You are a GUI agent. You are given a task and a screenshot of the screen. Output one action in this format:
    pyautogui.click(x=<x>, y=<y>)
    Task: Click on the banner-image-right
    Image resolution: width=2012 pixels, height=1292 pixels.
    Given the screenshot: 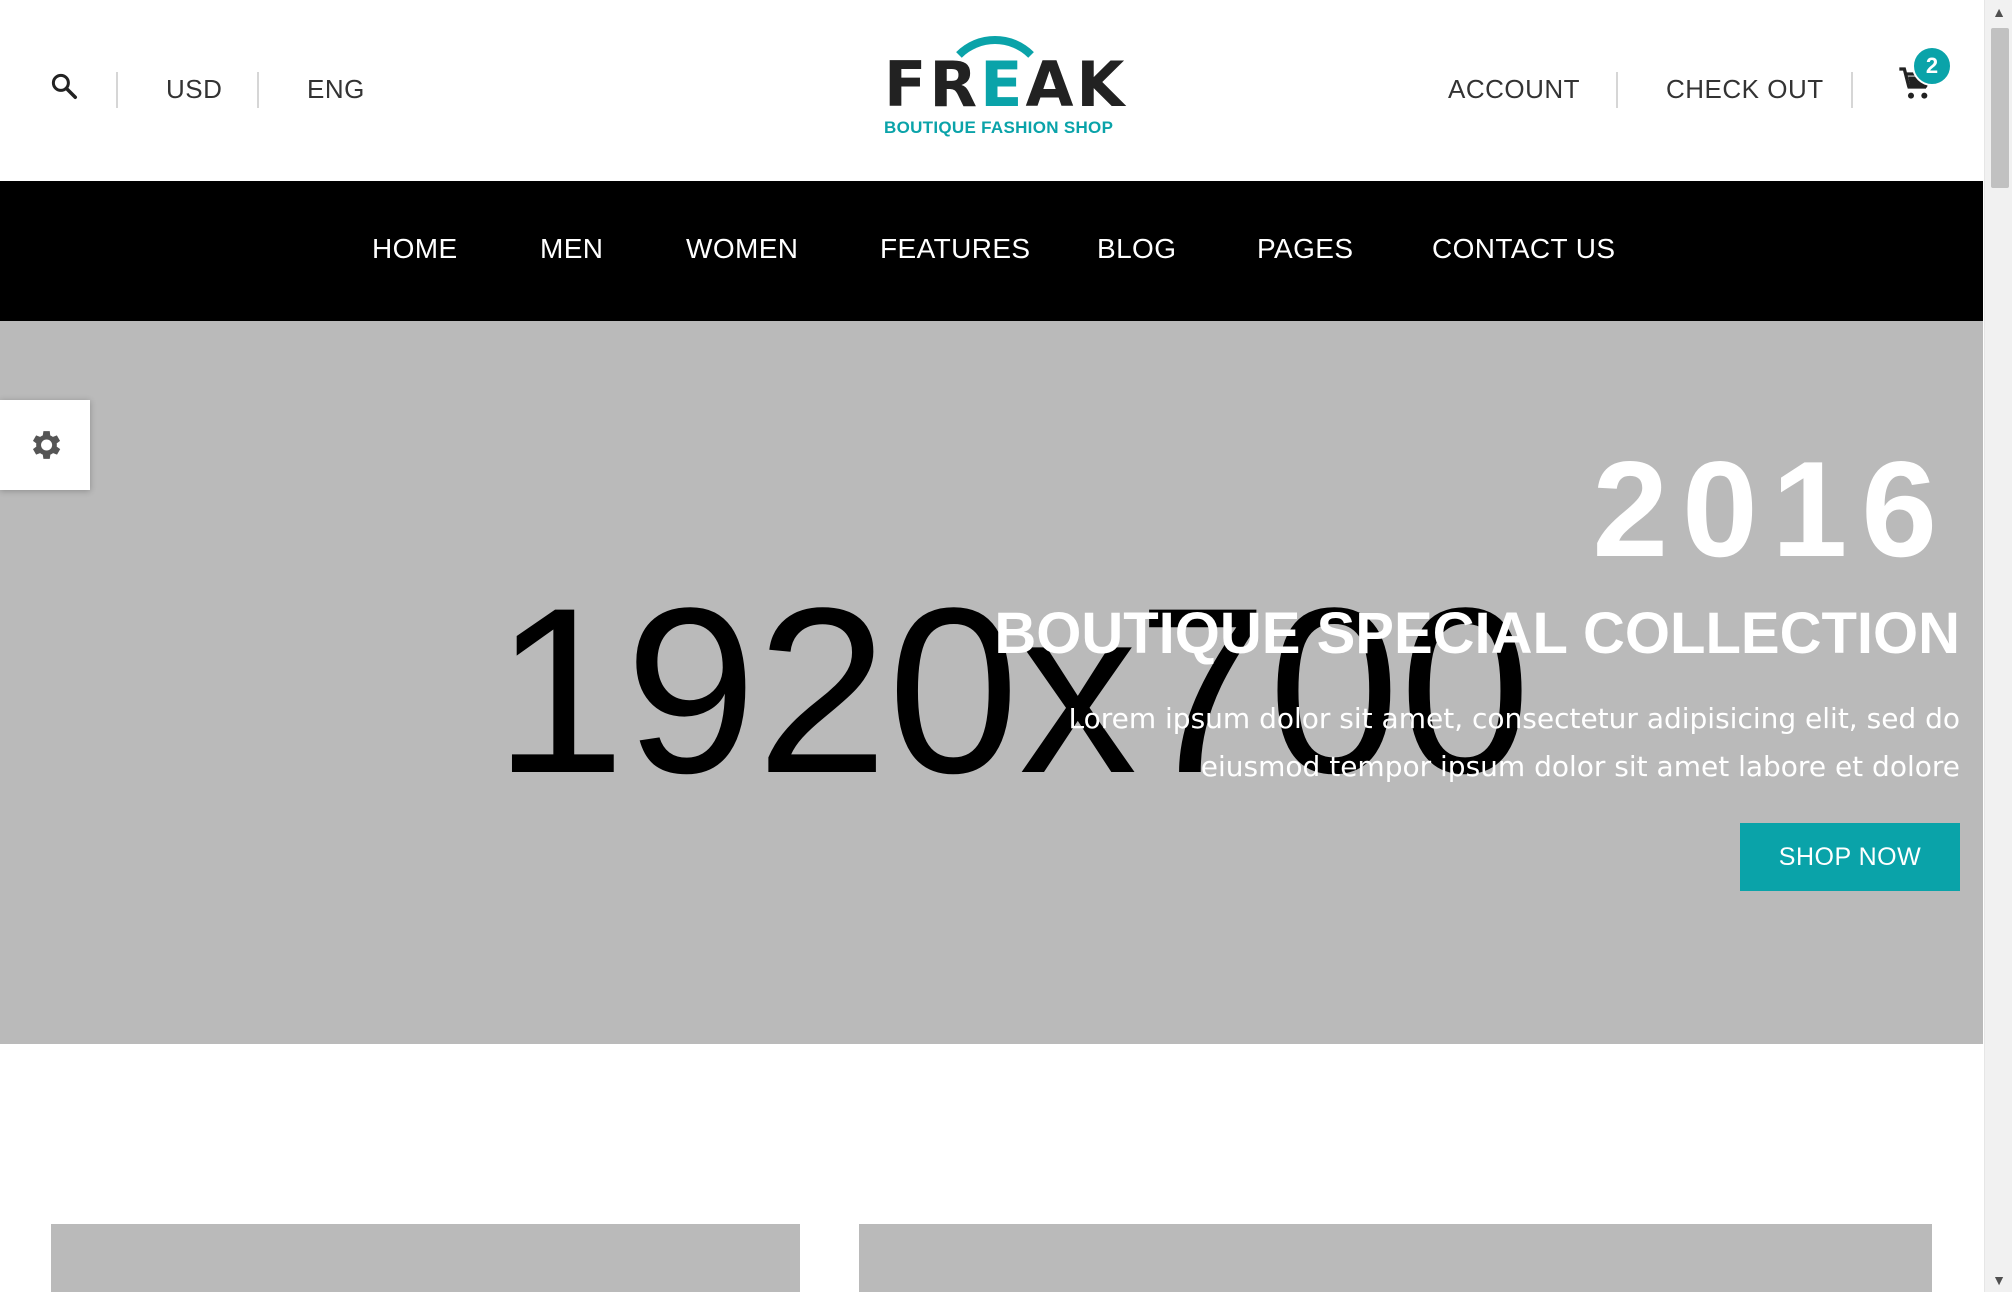 What is the action you would take?
    pyautogui.click(x=1395, y=1258)
    